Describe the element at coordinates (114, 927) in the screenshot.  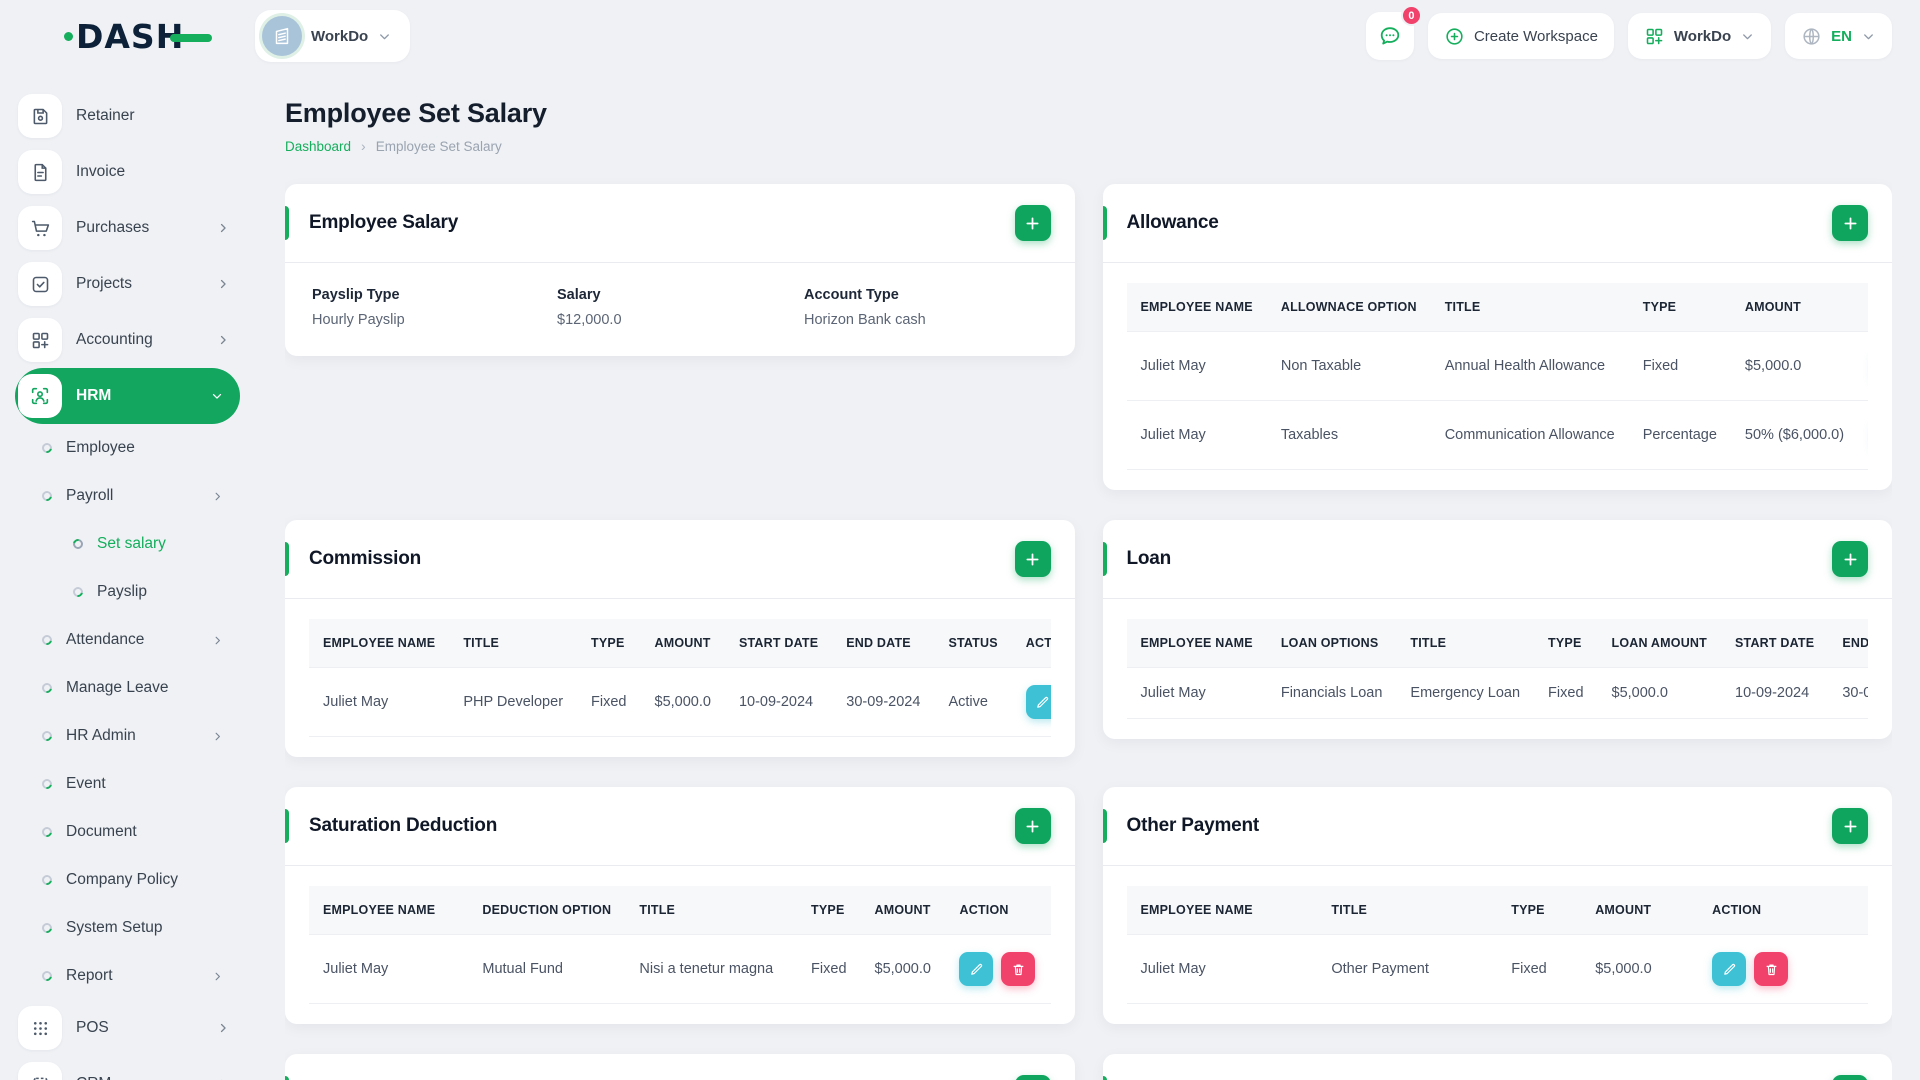
I see `sidebar-item-label: System Setup` at that location.